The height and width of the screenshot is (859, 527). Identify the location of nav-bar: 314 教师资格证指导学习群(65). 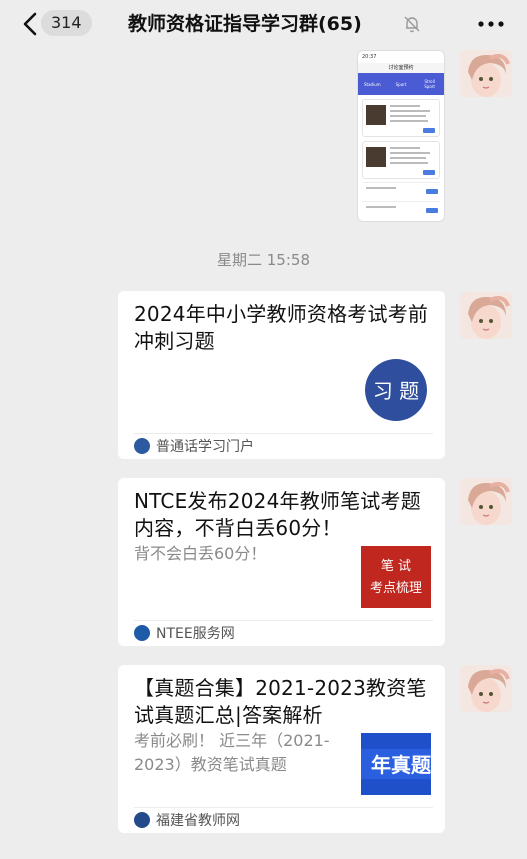
(263, 24).